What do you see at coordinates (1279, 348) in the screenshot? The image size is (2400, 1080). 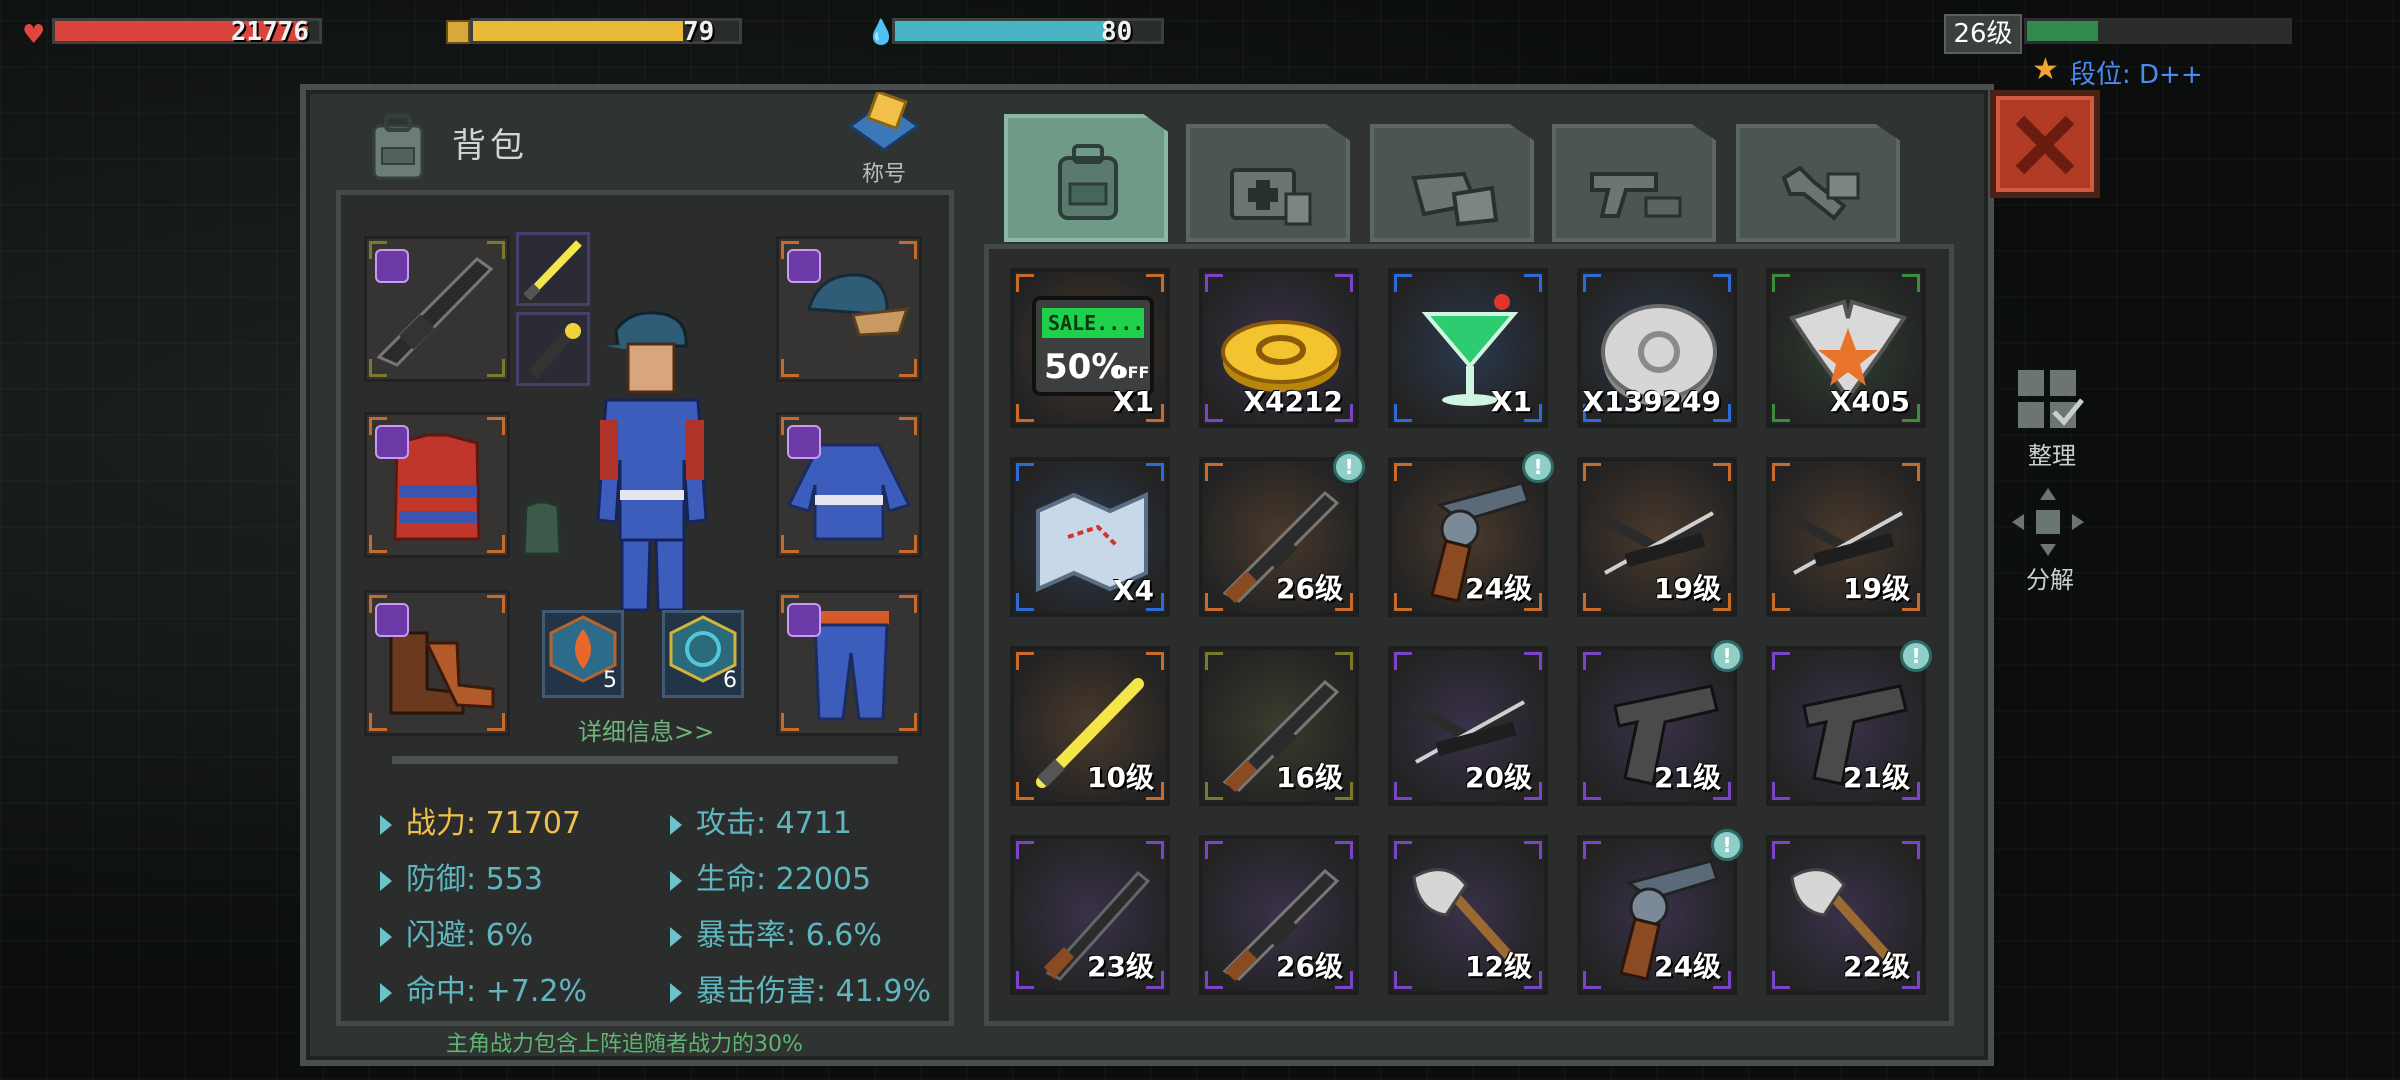 I see `inventory-slot: X4212` at bounding box center [1279, 348].